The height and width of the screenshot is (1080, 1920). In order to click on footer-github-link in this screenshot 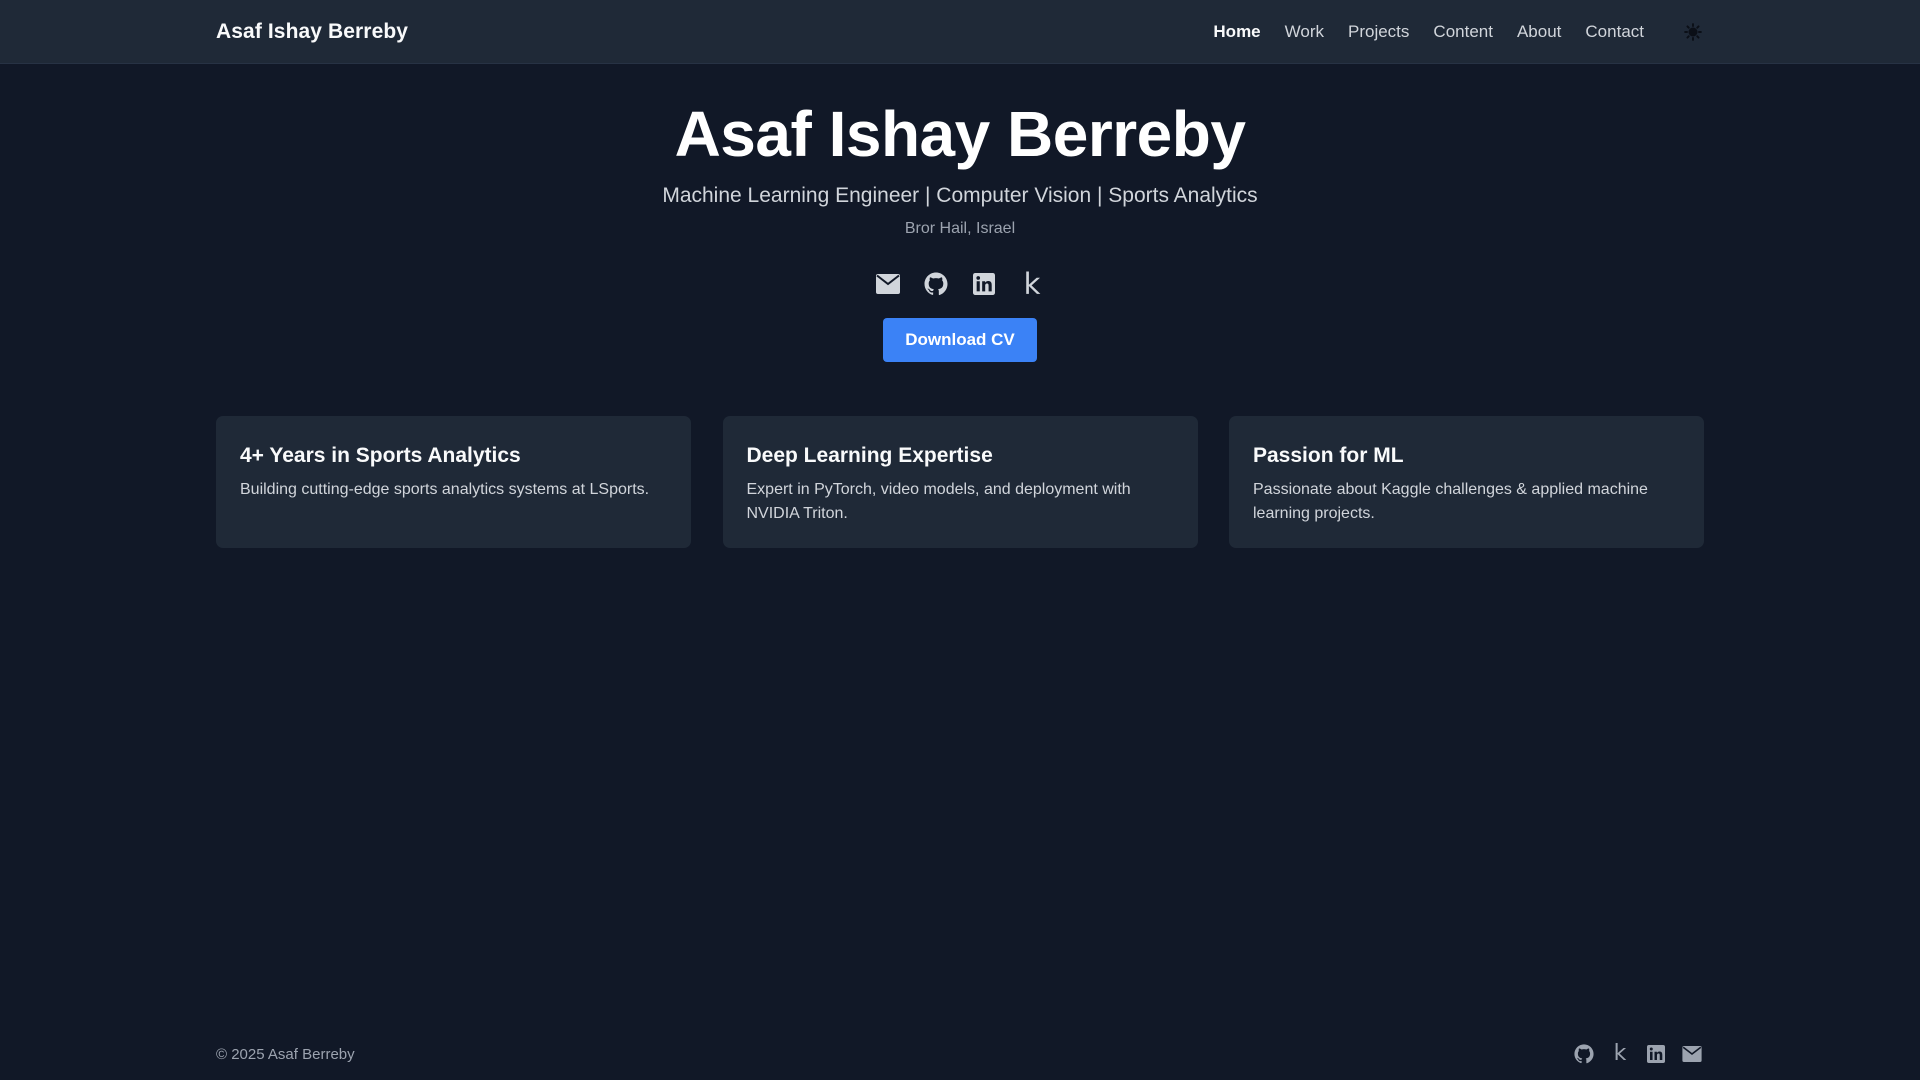, I will do `click(1584, 1054)`.